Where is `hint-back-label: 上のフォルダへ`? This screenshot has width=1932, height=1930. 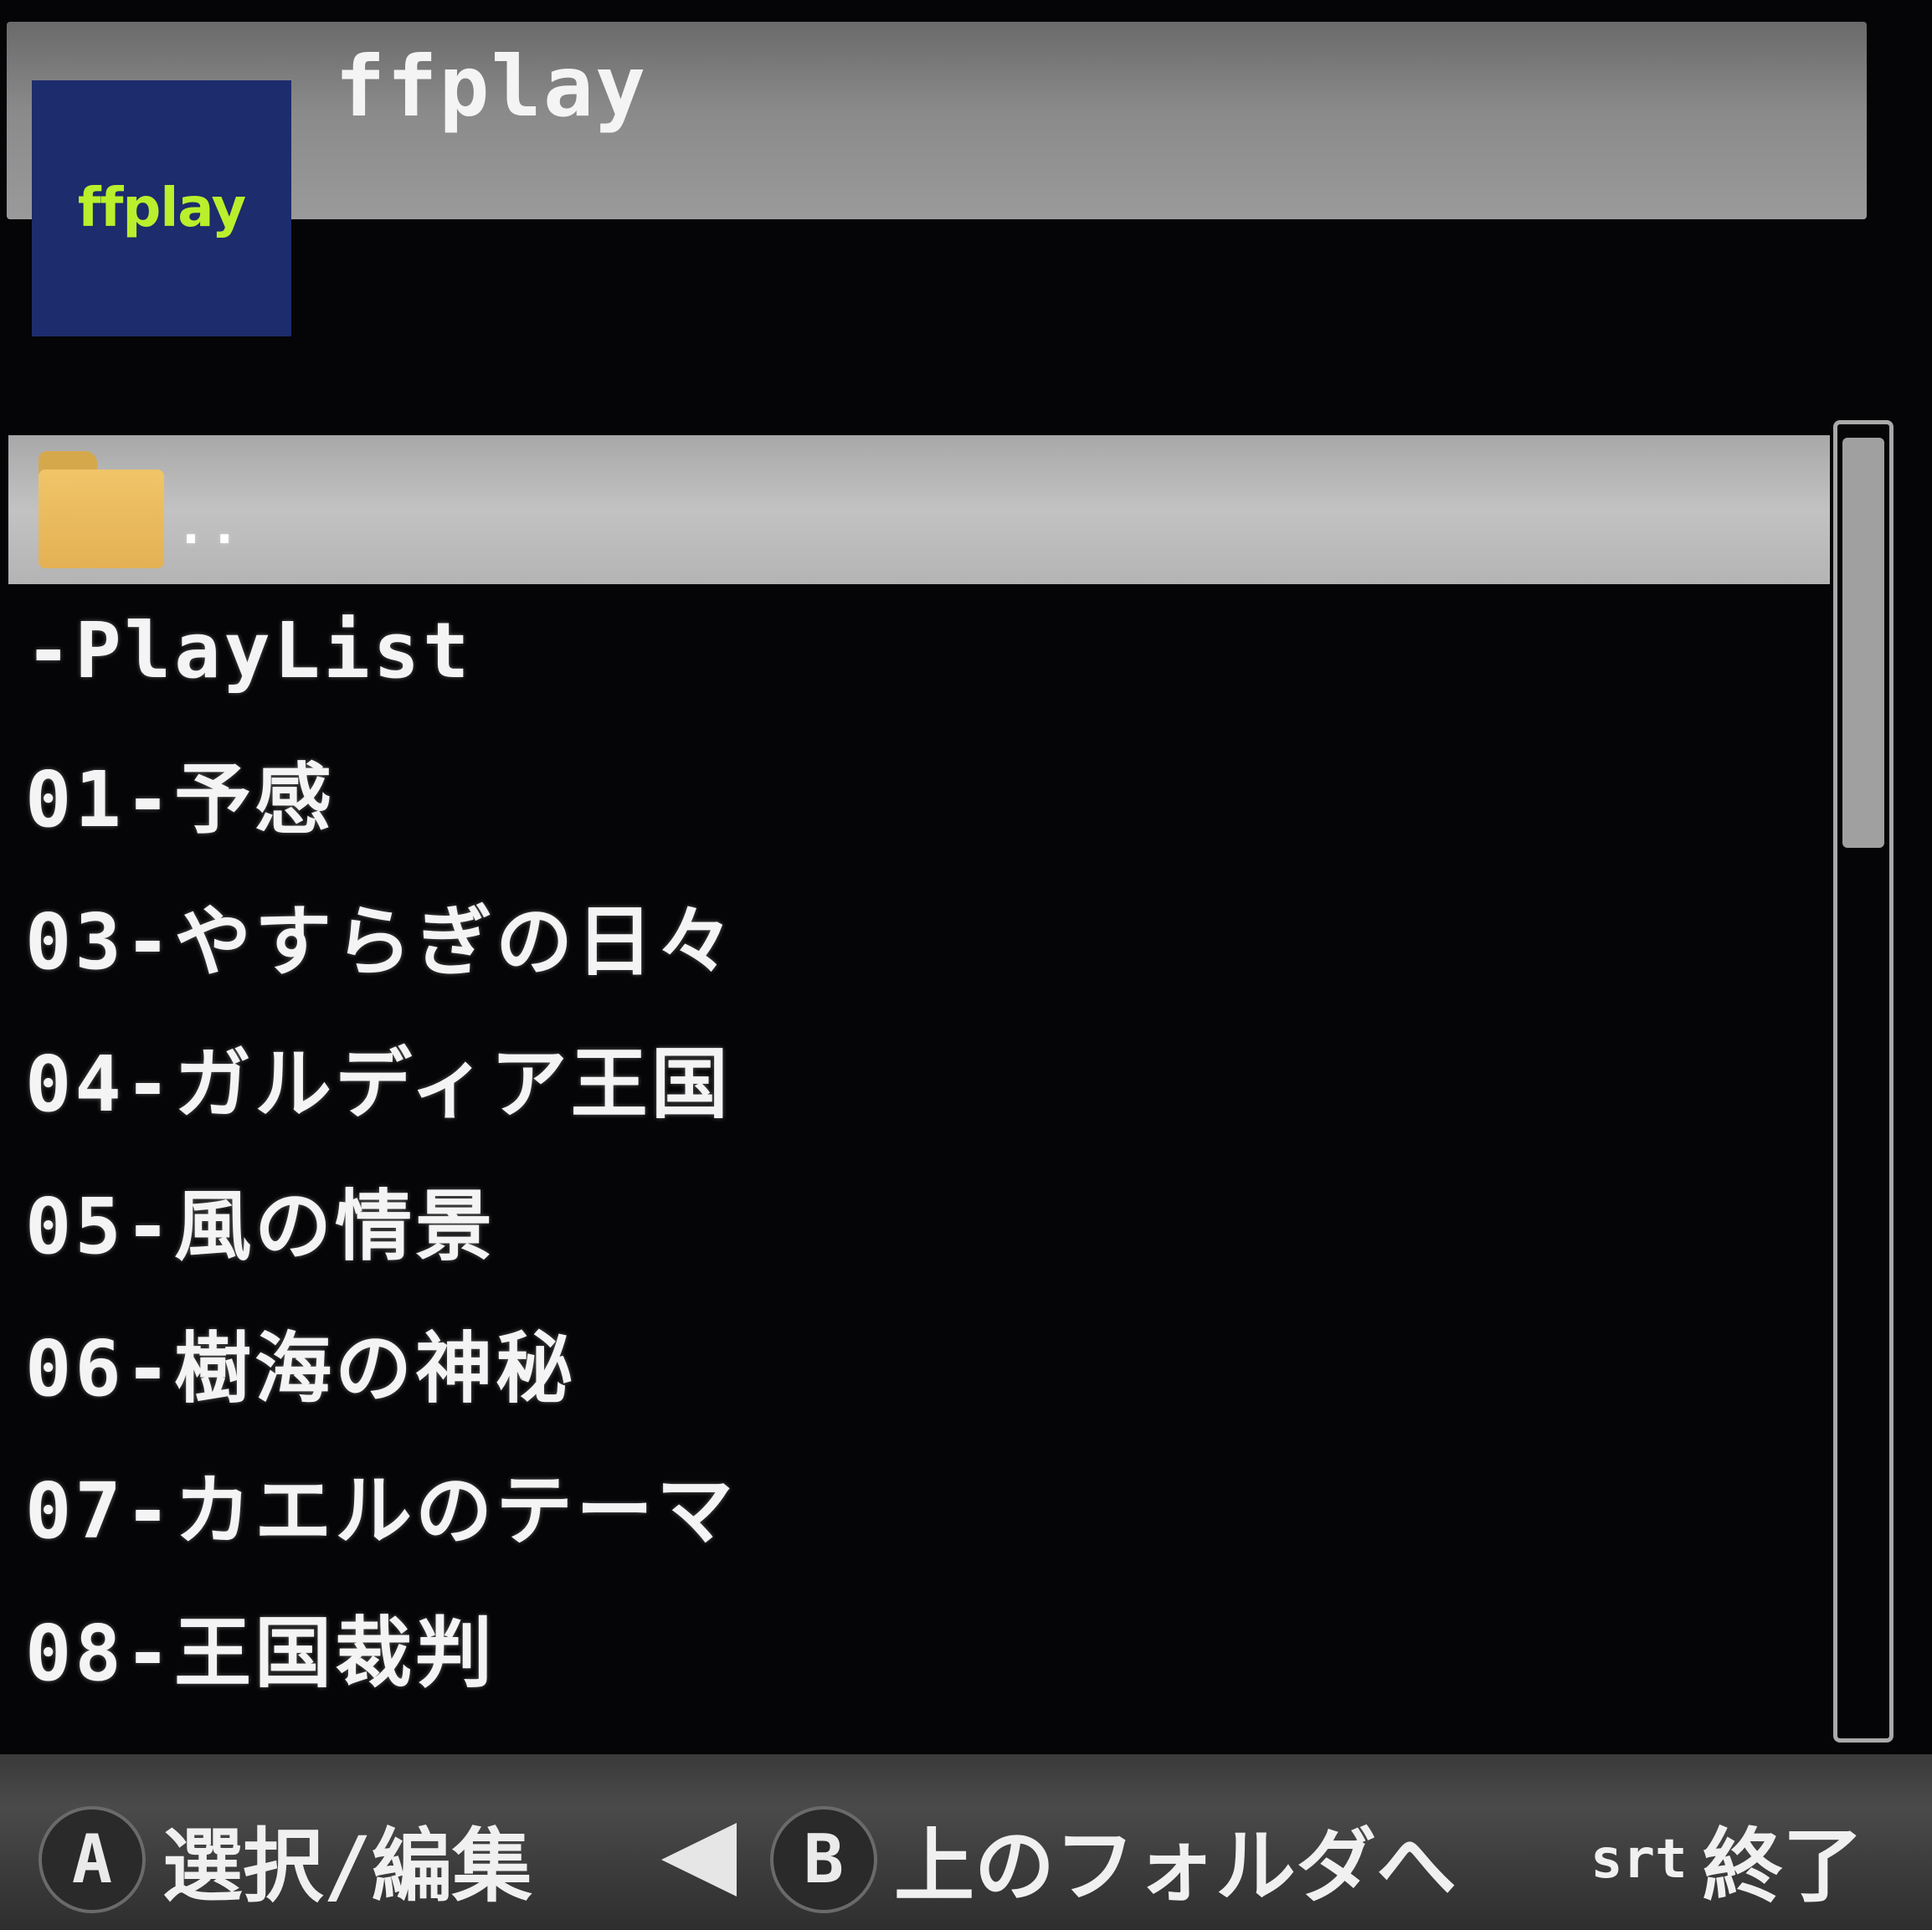
hint-back-label: 上のフォルダへ is located at coordinates (1175, 1866).